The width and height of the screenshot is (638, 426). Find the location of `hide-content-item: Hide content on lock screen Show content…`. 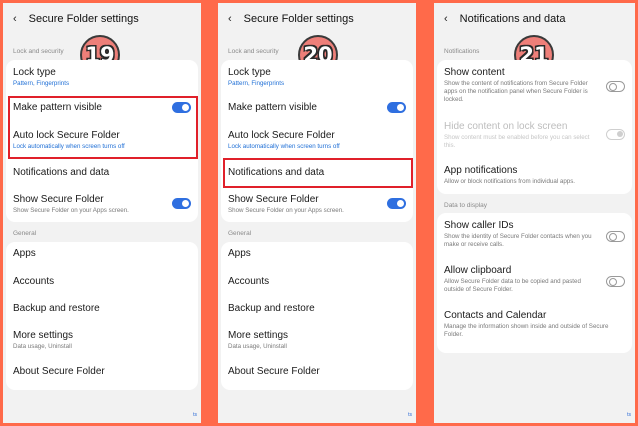

hide-content-item: Hide content on lock screen Show content… is located at coordinates (522, 135).